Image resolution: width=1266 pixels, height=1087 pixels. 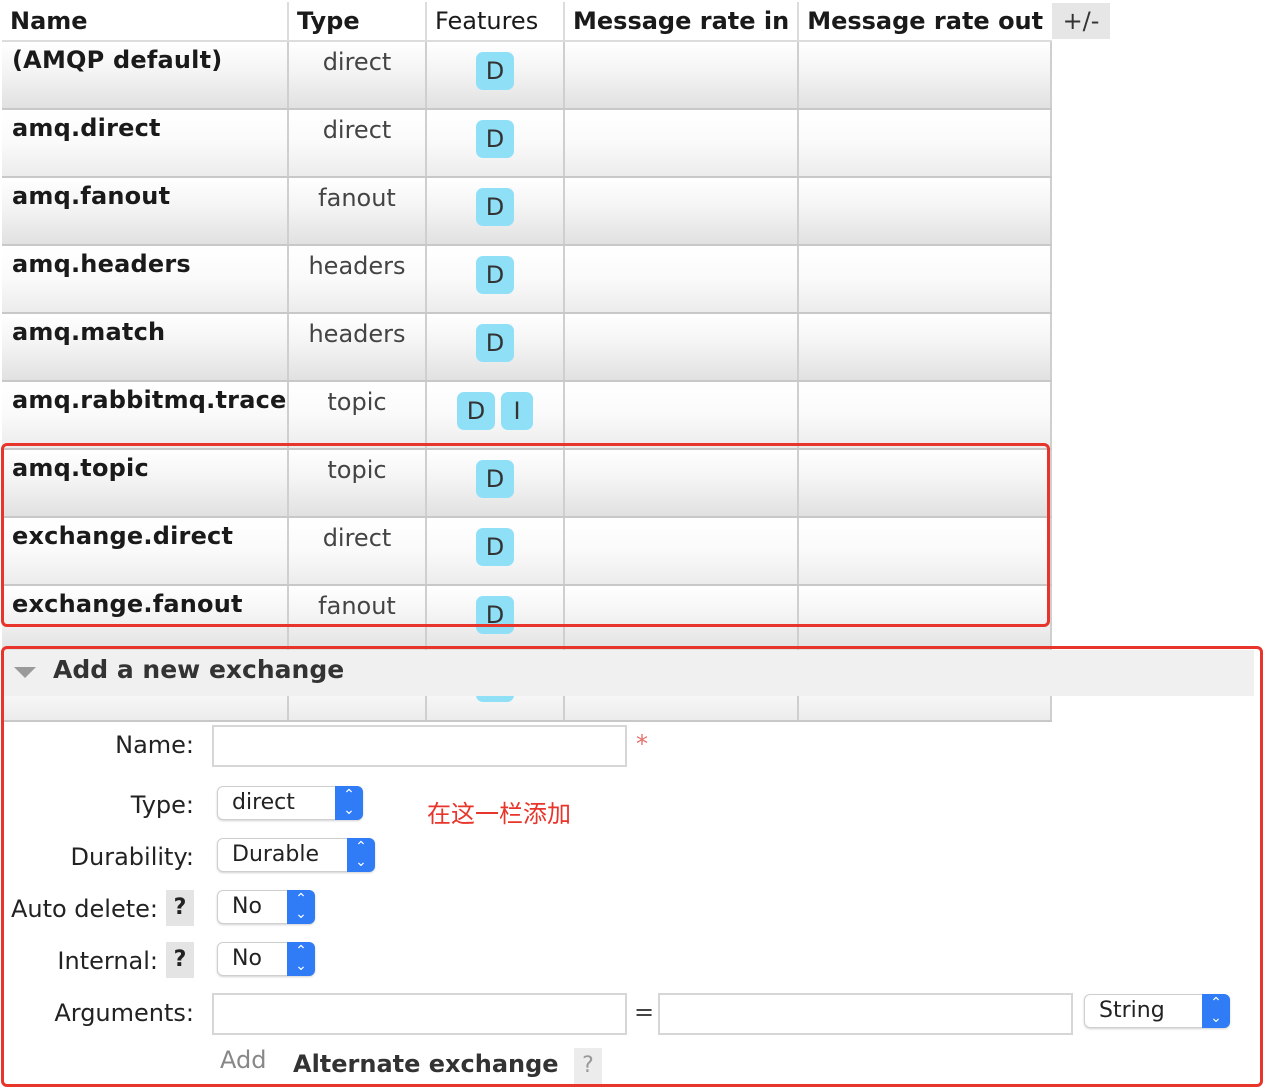 I want to click on table-row: amq.match headers D, so click(x=527, y=347).